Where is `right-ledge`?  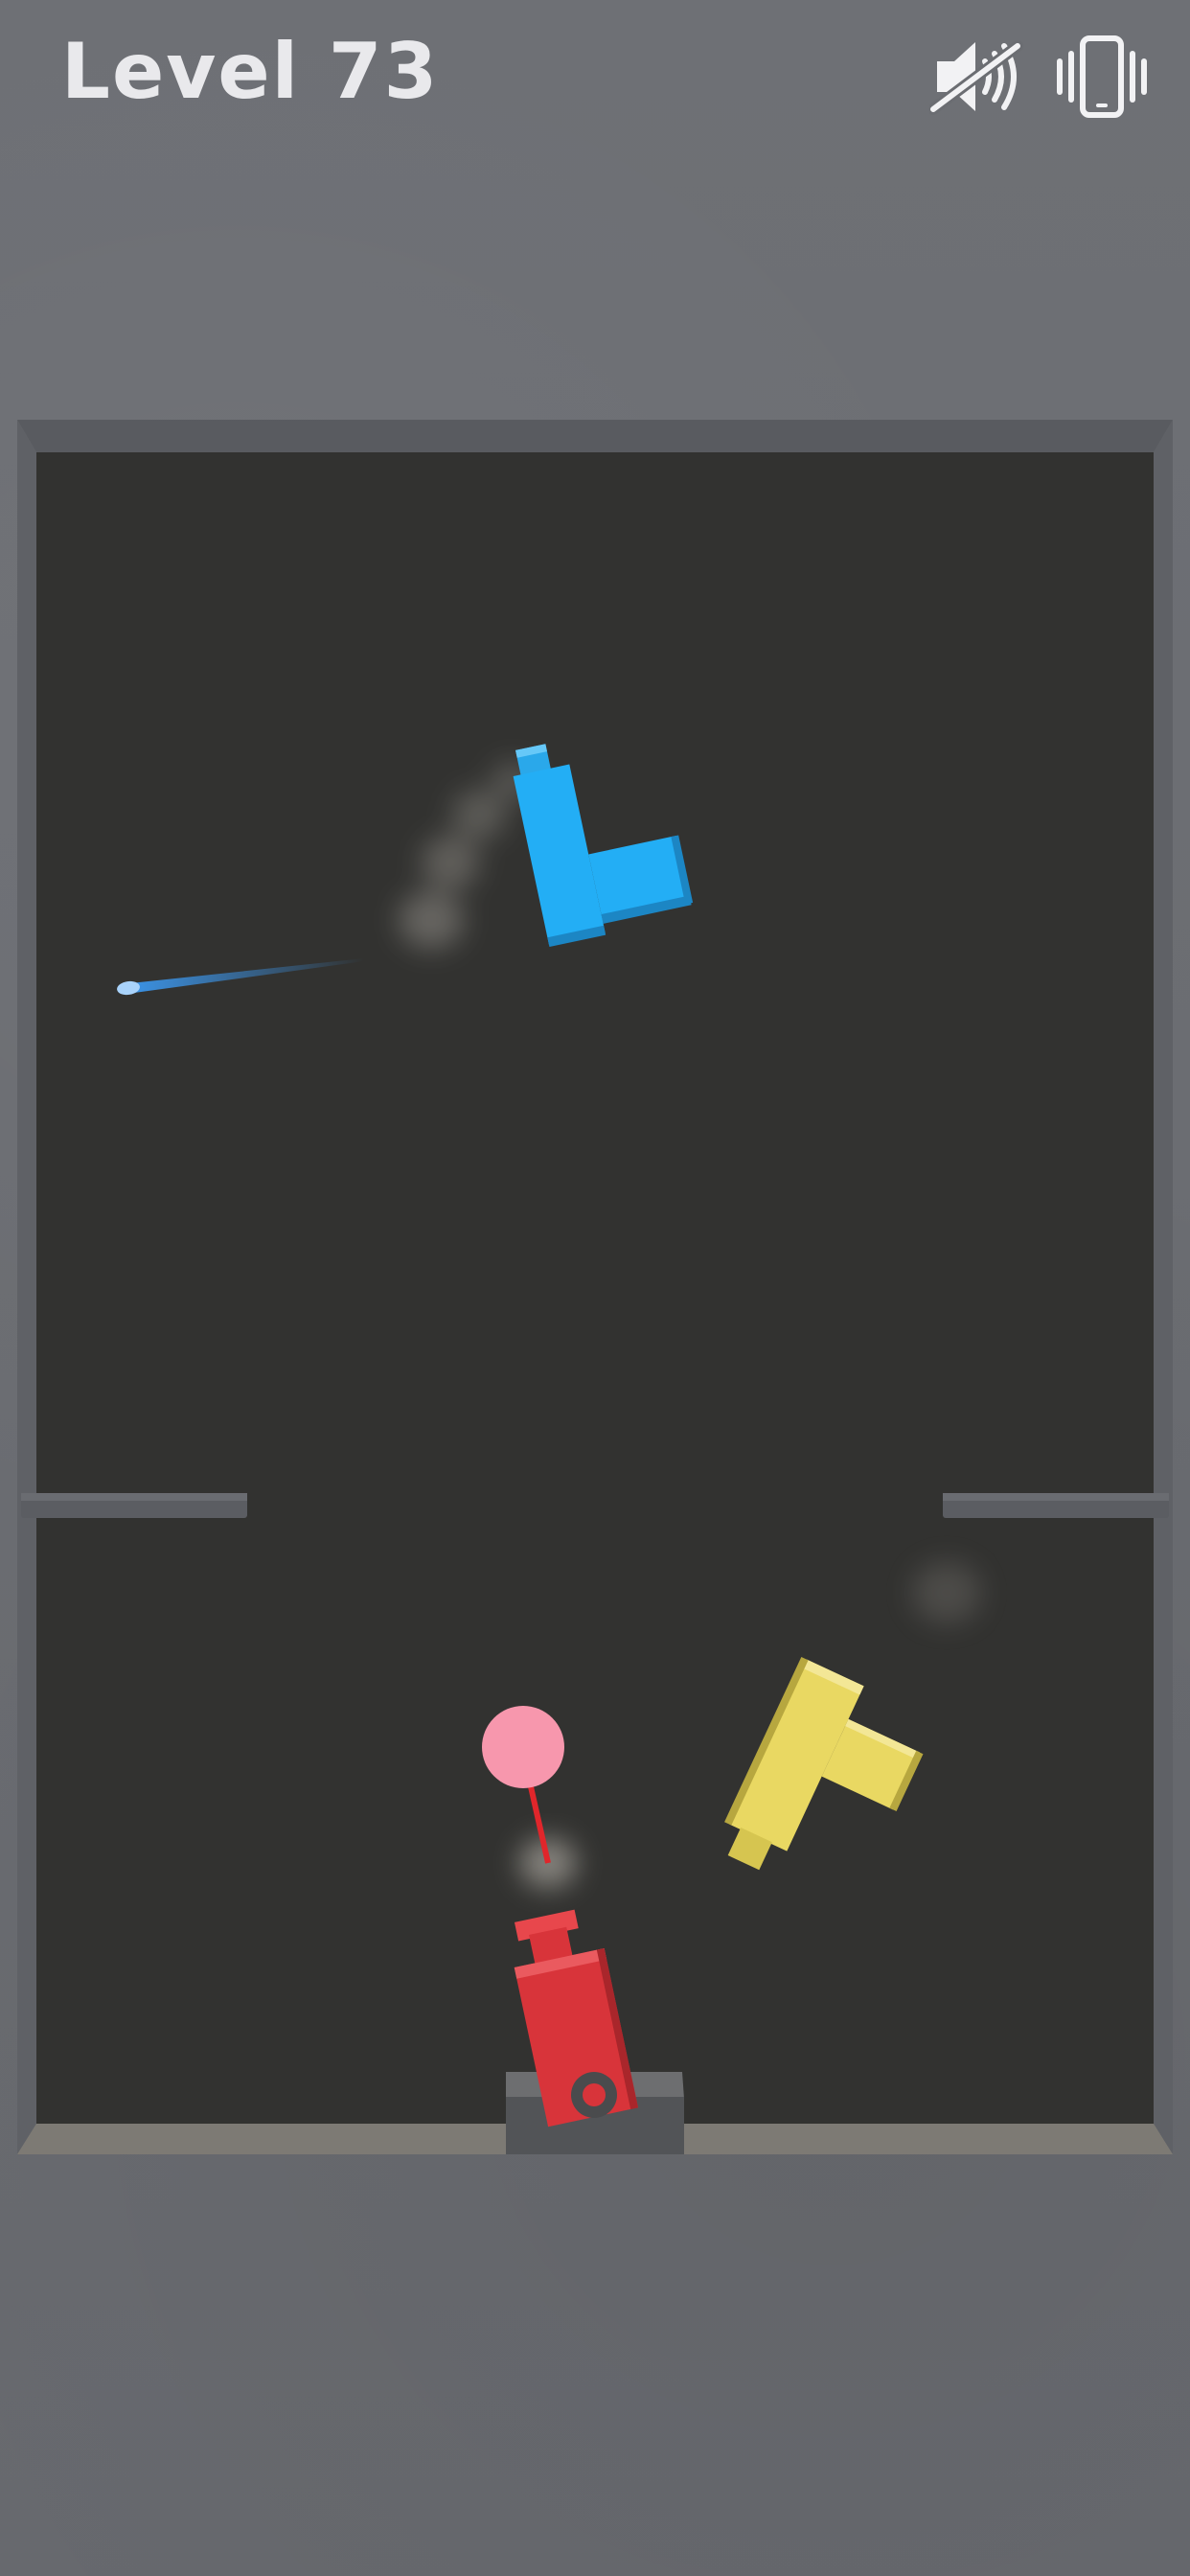 right-ledge is located at coordinates (1056, 1506).